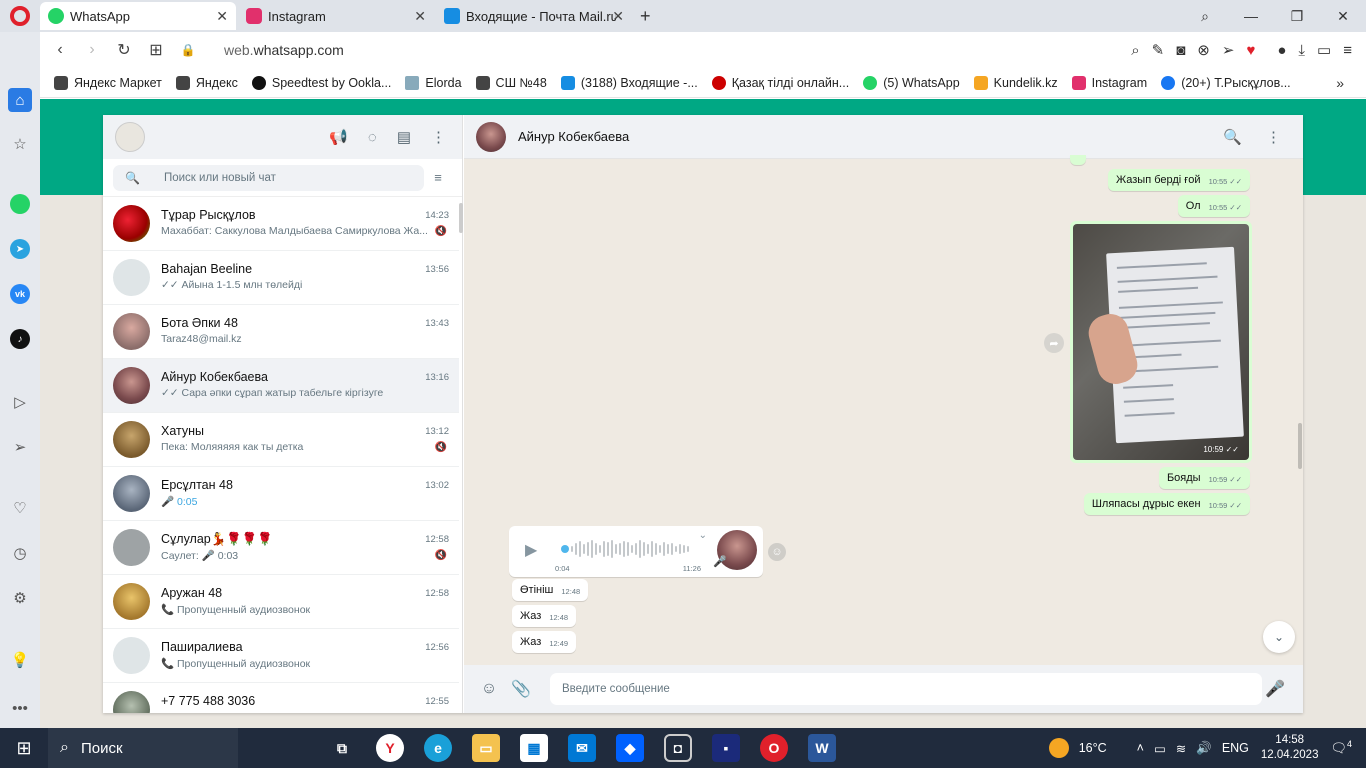 Image resolution: width=1366 pixels, height=768 pixels. What do you see at coordinates (1181, 748) in the screenshot?
I see `wifi-icon: ≋` at bounding box center [1181, 748].